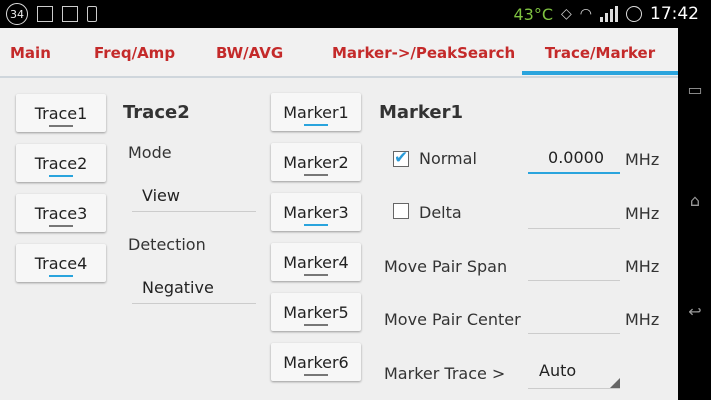  I want to click on status-bar: 34 43°C ◇ ◠ 17:42, so click(355, 14).